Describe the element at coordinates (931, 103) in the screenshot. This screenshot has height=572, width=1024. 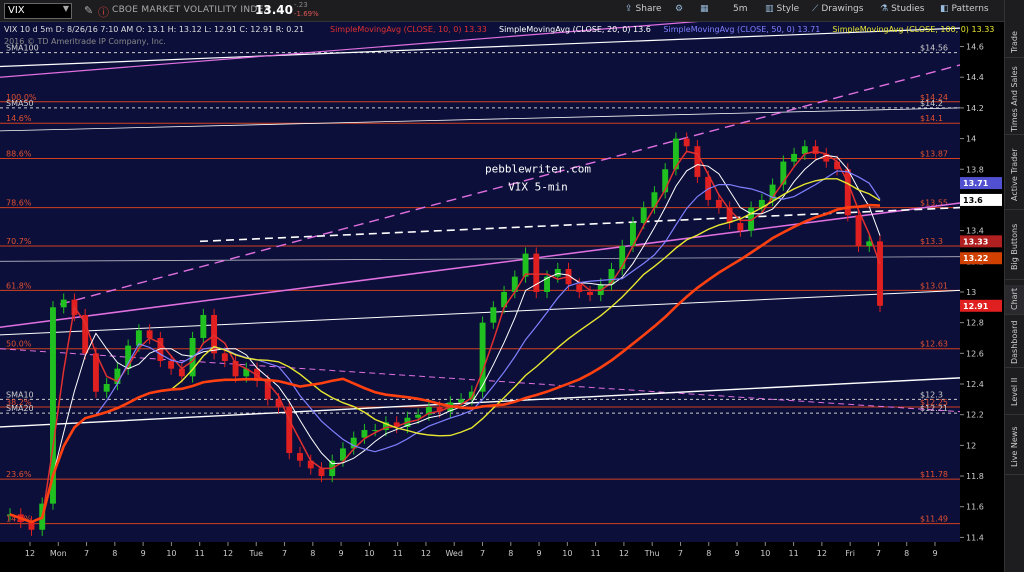
I see `level-price-label: $14.2` at that location.